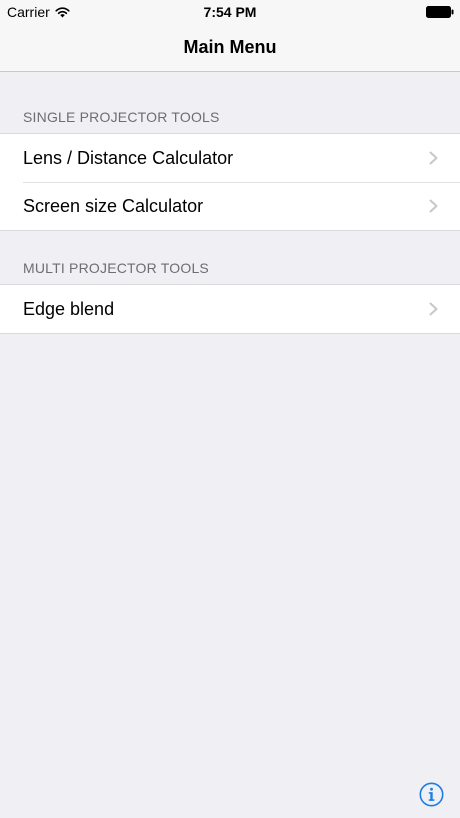 The width and height of the screenshot is (460, 818). I want to click on status-bar: Carrier 7:54 PM, so click(230, 12).